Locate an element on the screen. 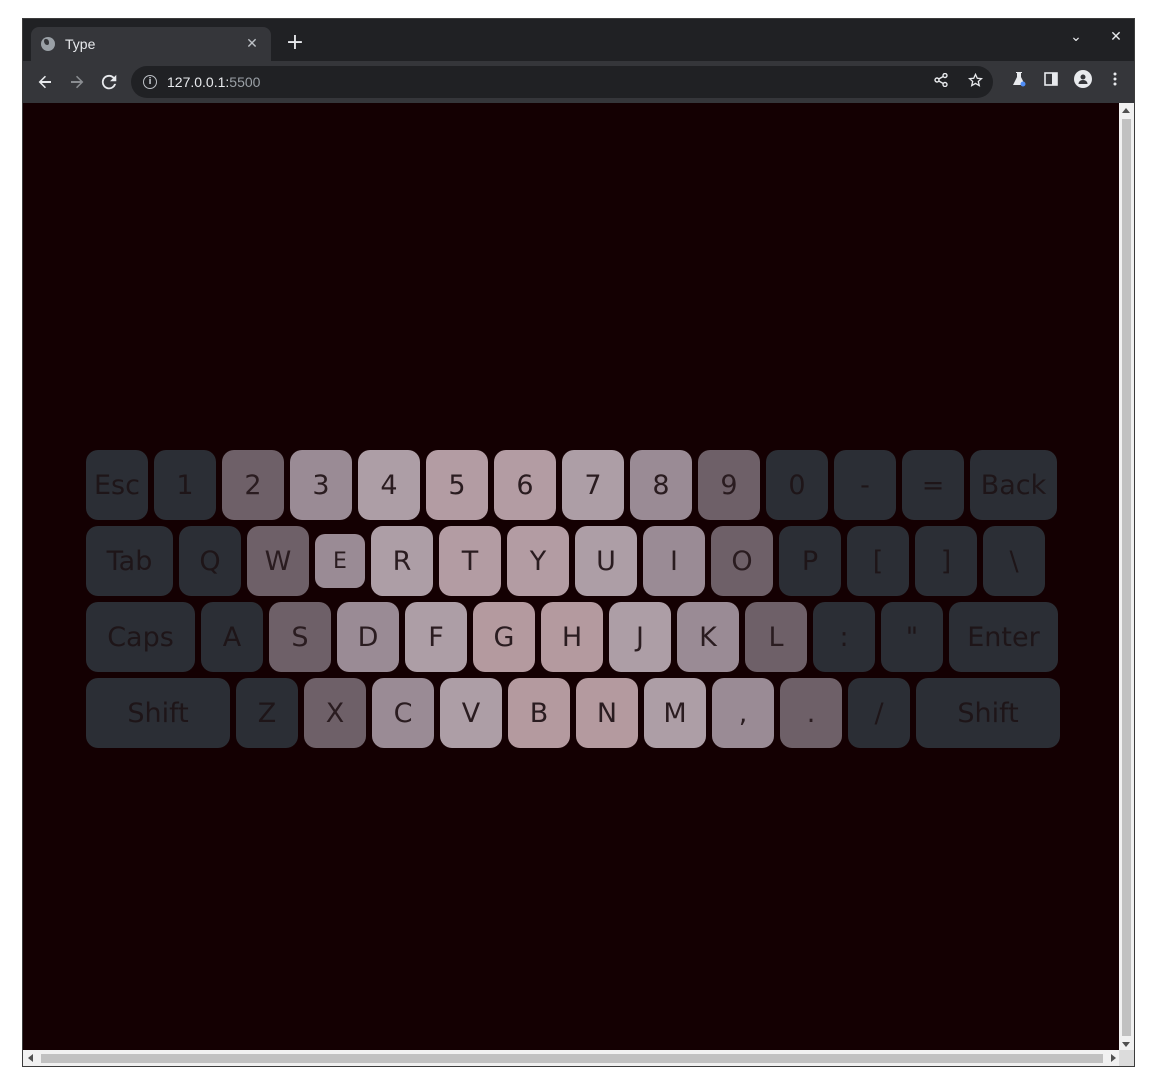 This screenshot has width=1157, height=1092. keyboard-row: Esc 1 2 3 4 5 6 7 8 9 0- = Back is located at coordinates (574, 485).